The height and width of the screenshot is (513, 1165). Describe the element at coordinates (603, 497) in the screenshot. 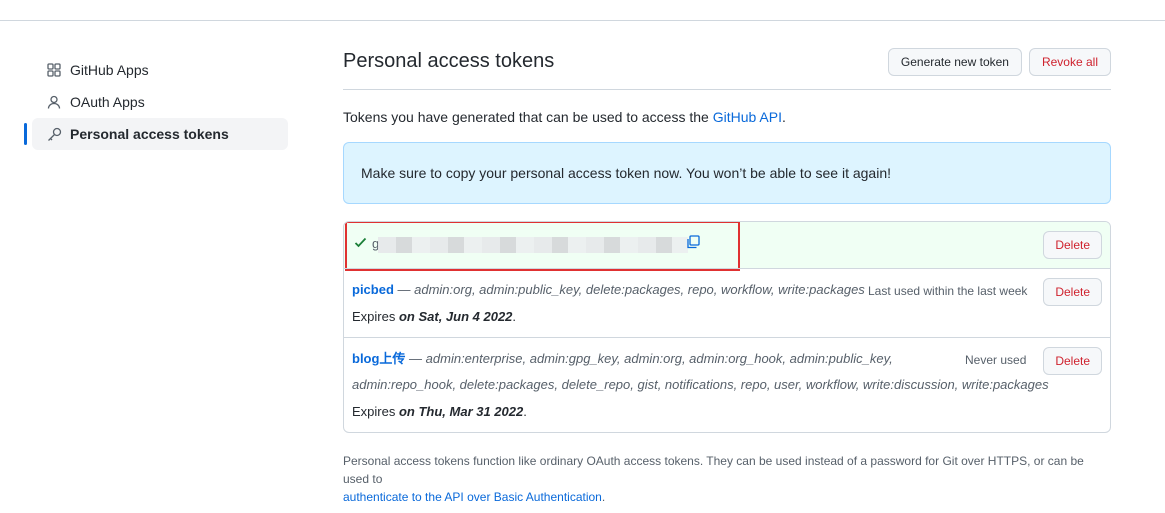

I see `footer-suffix: .` at that location.